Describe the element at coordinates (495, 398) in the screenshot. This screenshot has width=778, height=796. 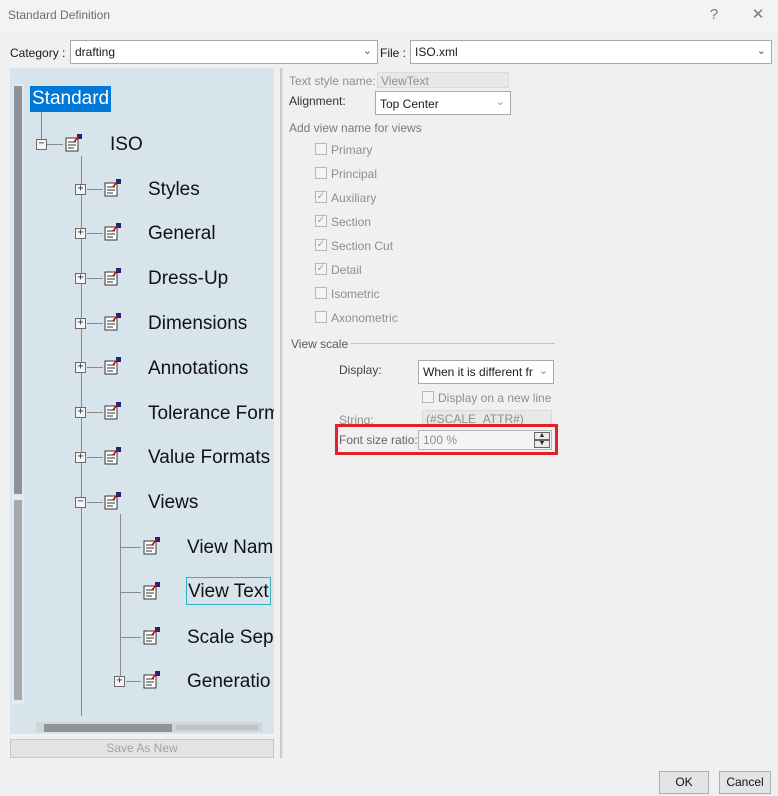
I see `display-new-line-label: Display on a new line` at that location.